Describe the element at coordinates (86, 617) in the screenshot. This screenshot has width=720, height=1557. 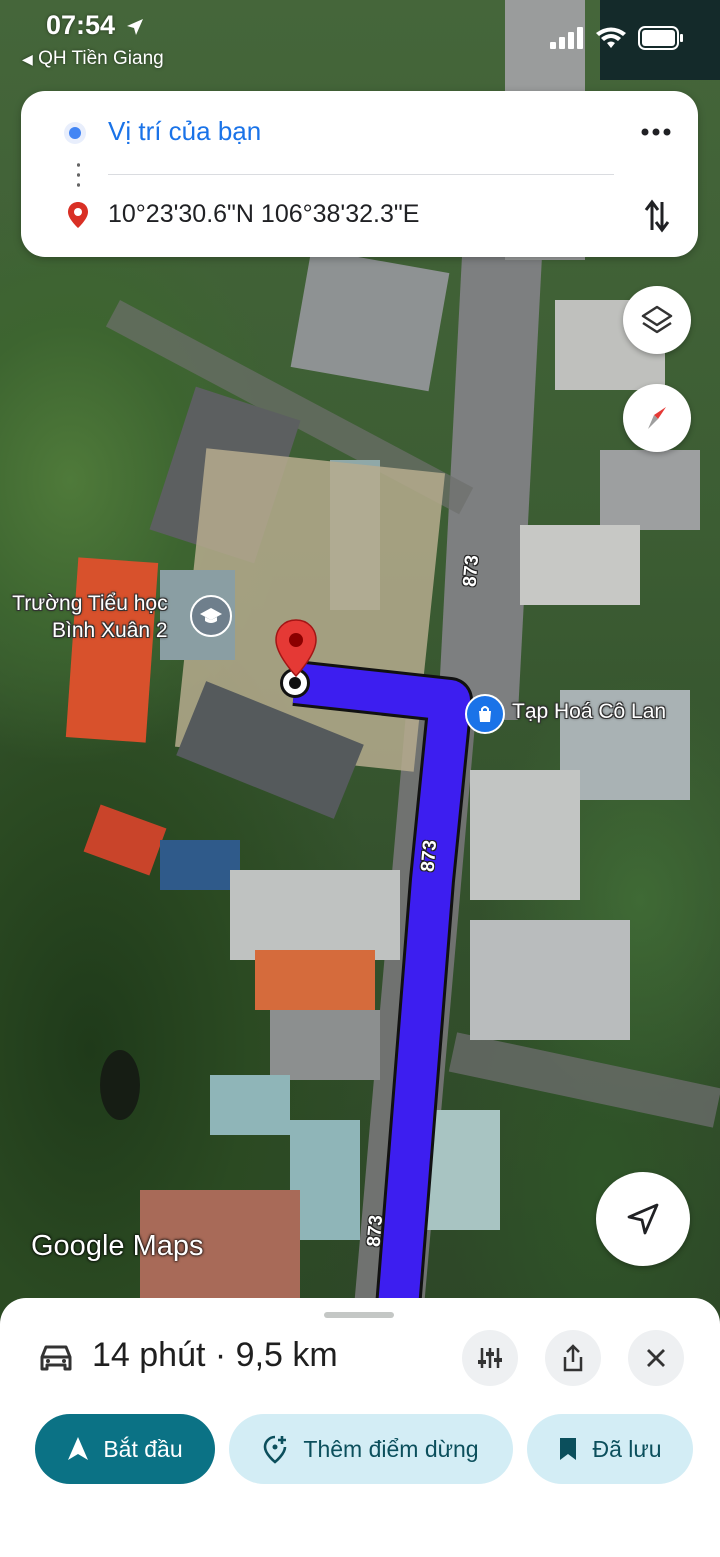
I see `school-label: Trường Tiểu học Bình Xuân 2` at that location.